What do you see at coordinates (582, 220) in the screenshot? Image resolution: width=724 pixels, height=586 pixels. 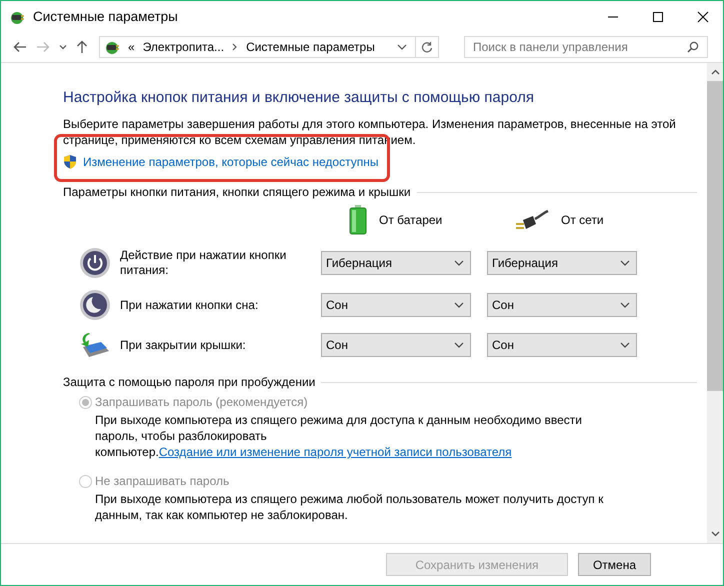 I see `column-header: От сети` at bounding box center [582, 220].